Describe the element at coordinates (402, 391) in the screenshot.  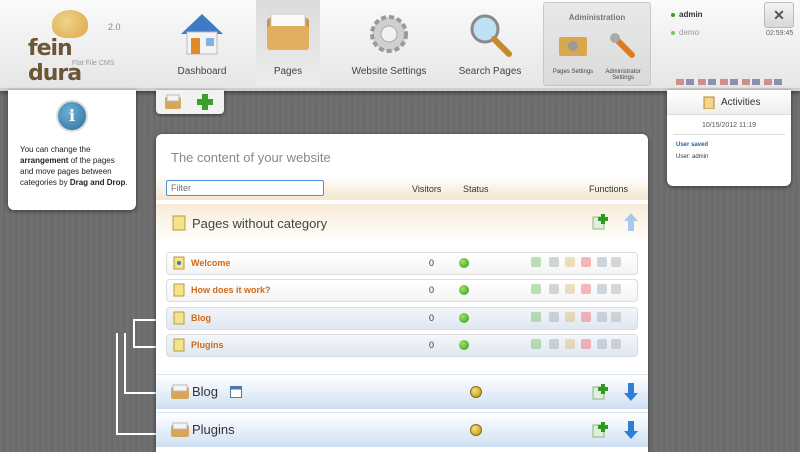
I see `category-row: Blog` at that location.